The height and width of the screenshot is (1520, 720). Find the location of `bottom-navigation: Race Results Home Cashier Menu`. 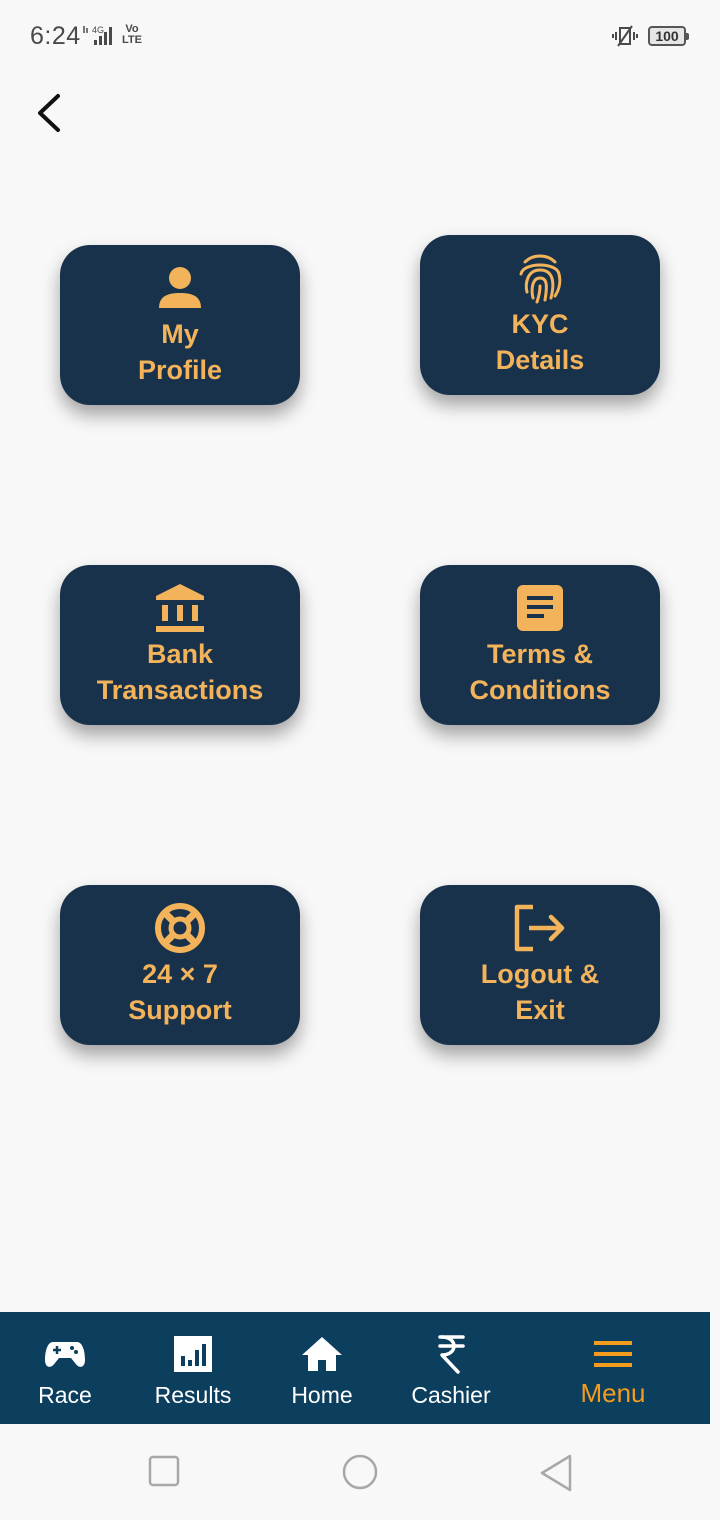

bottom-navigation: Race Results Home Cashier Menu is located at coordinates (355, 1368).